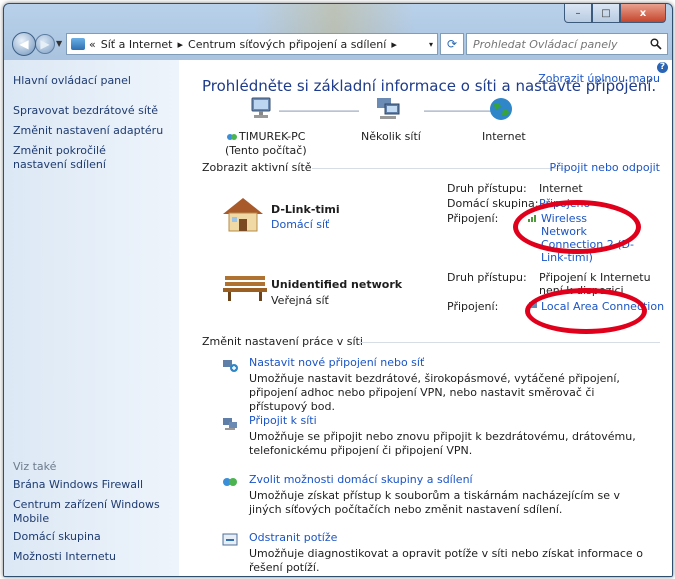  What do you see at coordinates (361, 479) in the screenshot?
I see `task-homegroup-link: Zvolit možnosti domácí skupiny a sdílení` at bounding box center [361, 479].